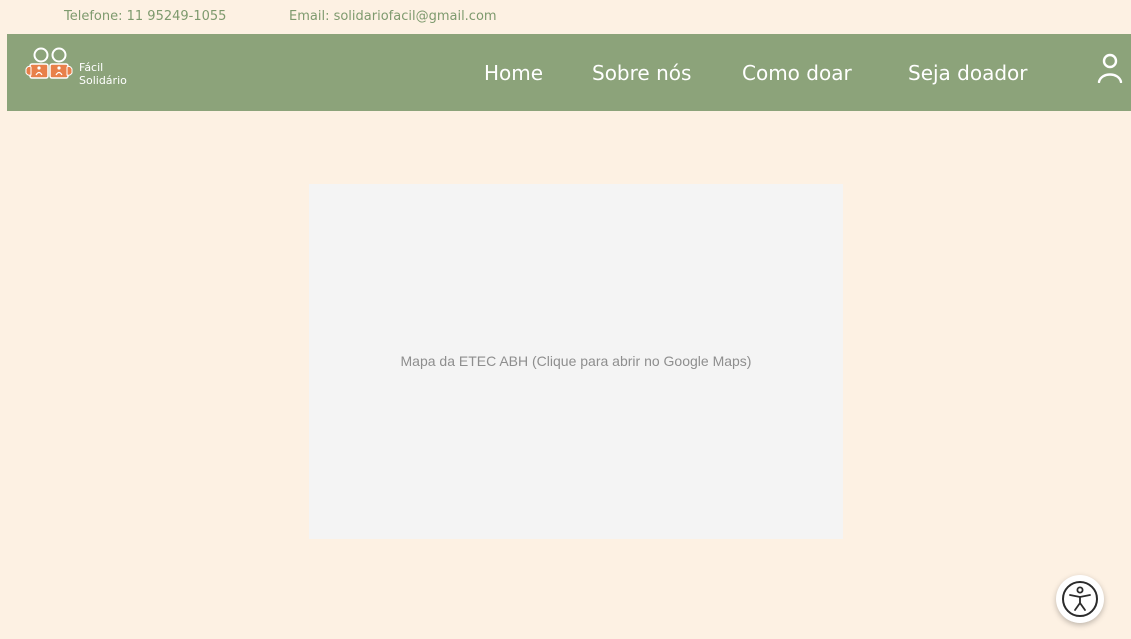 The width and height of the screenshot is (1131, 639). Describe the element at coordinates (393, 16) in the screenshot. I see `email-text: Email: solidariofacil@gmail.com` at that location.